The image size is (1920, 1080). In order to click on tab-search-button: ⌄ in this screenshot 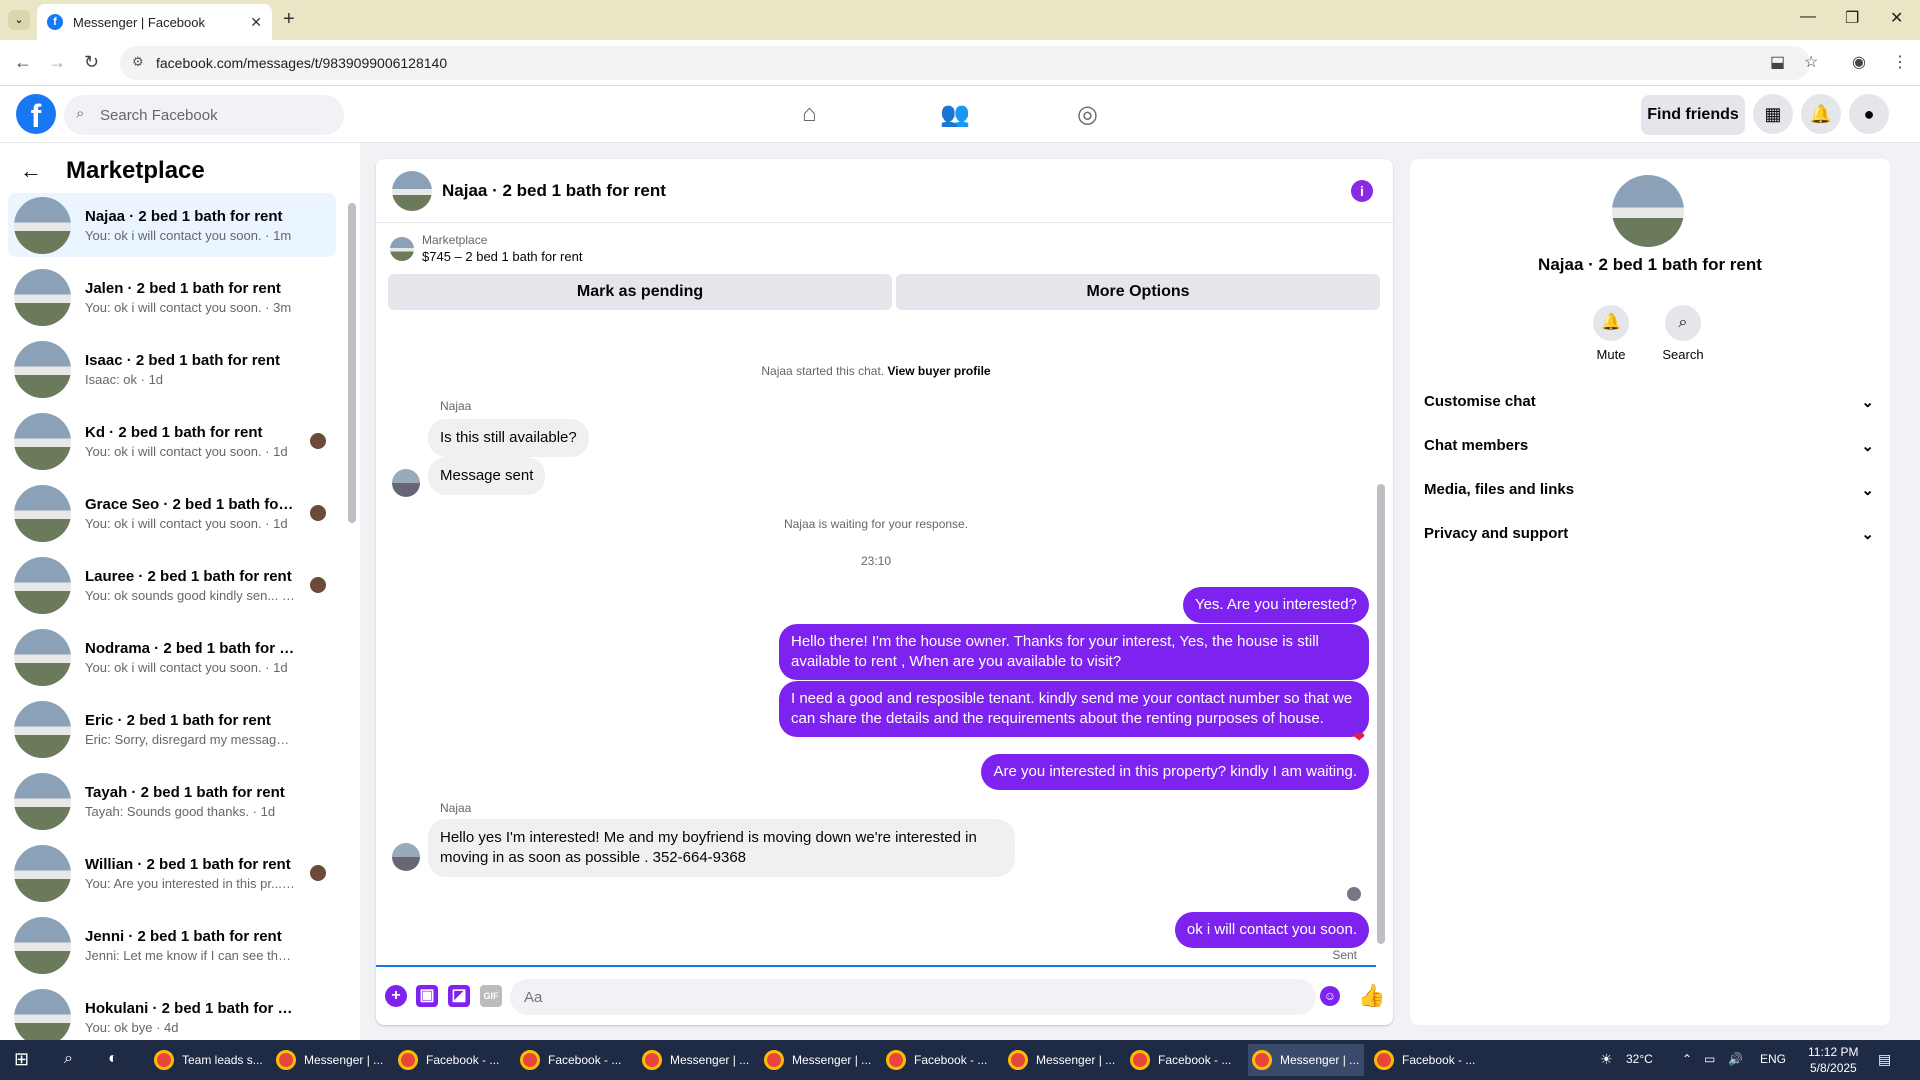, I will do `click(19, 20)`.